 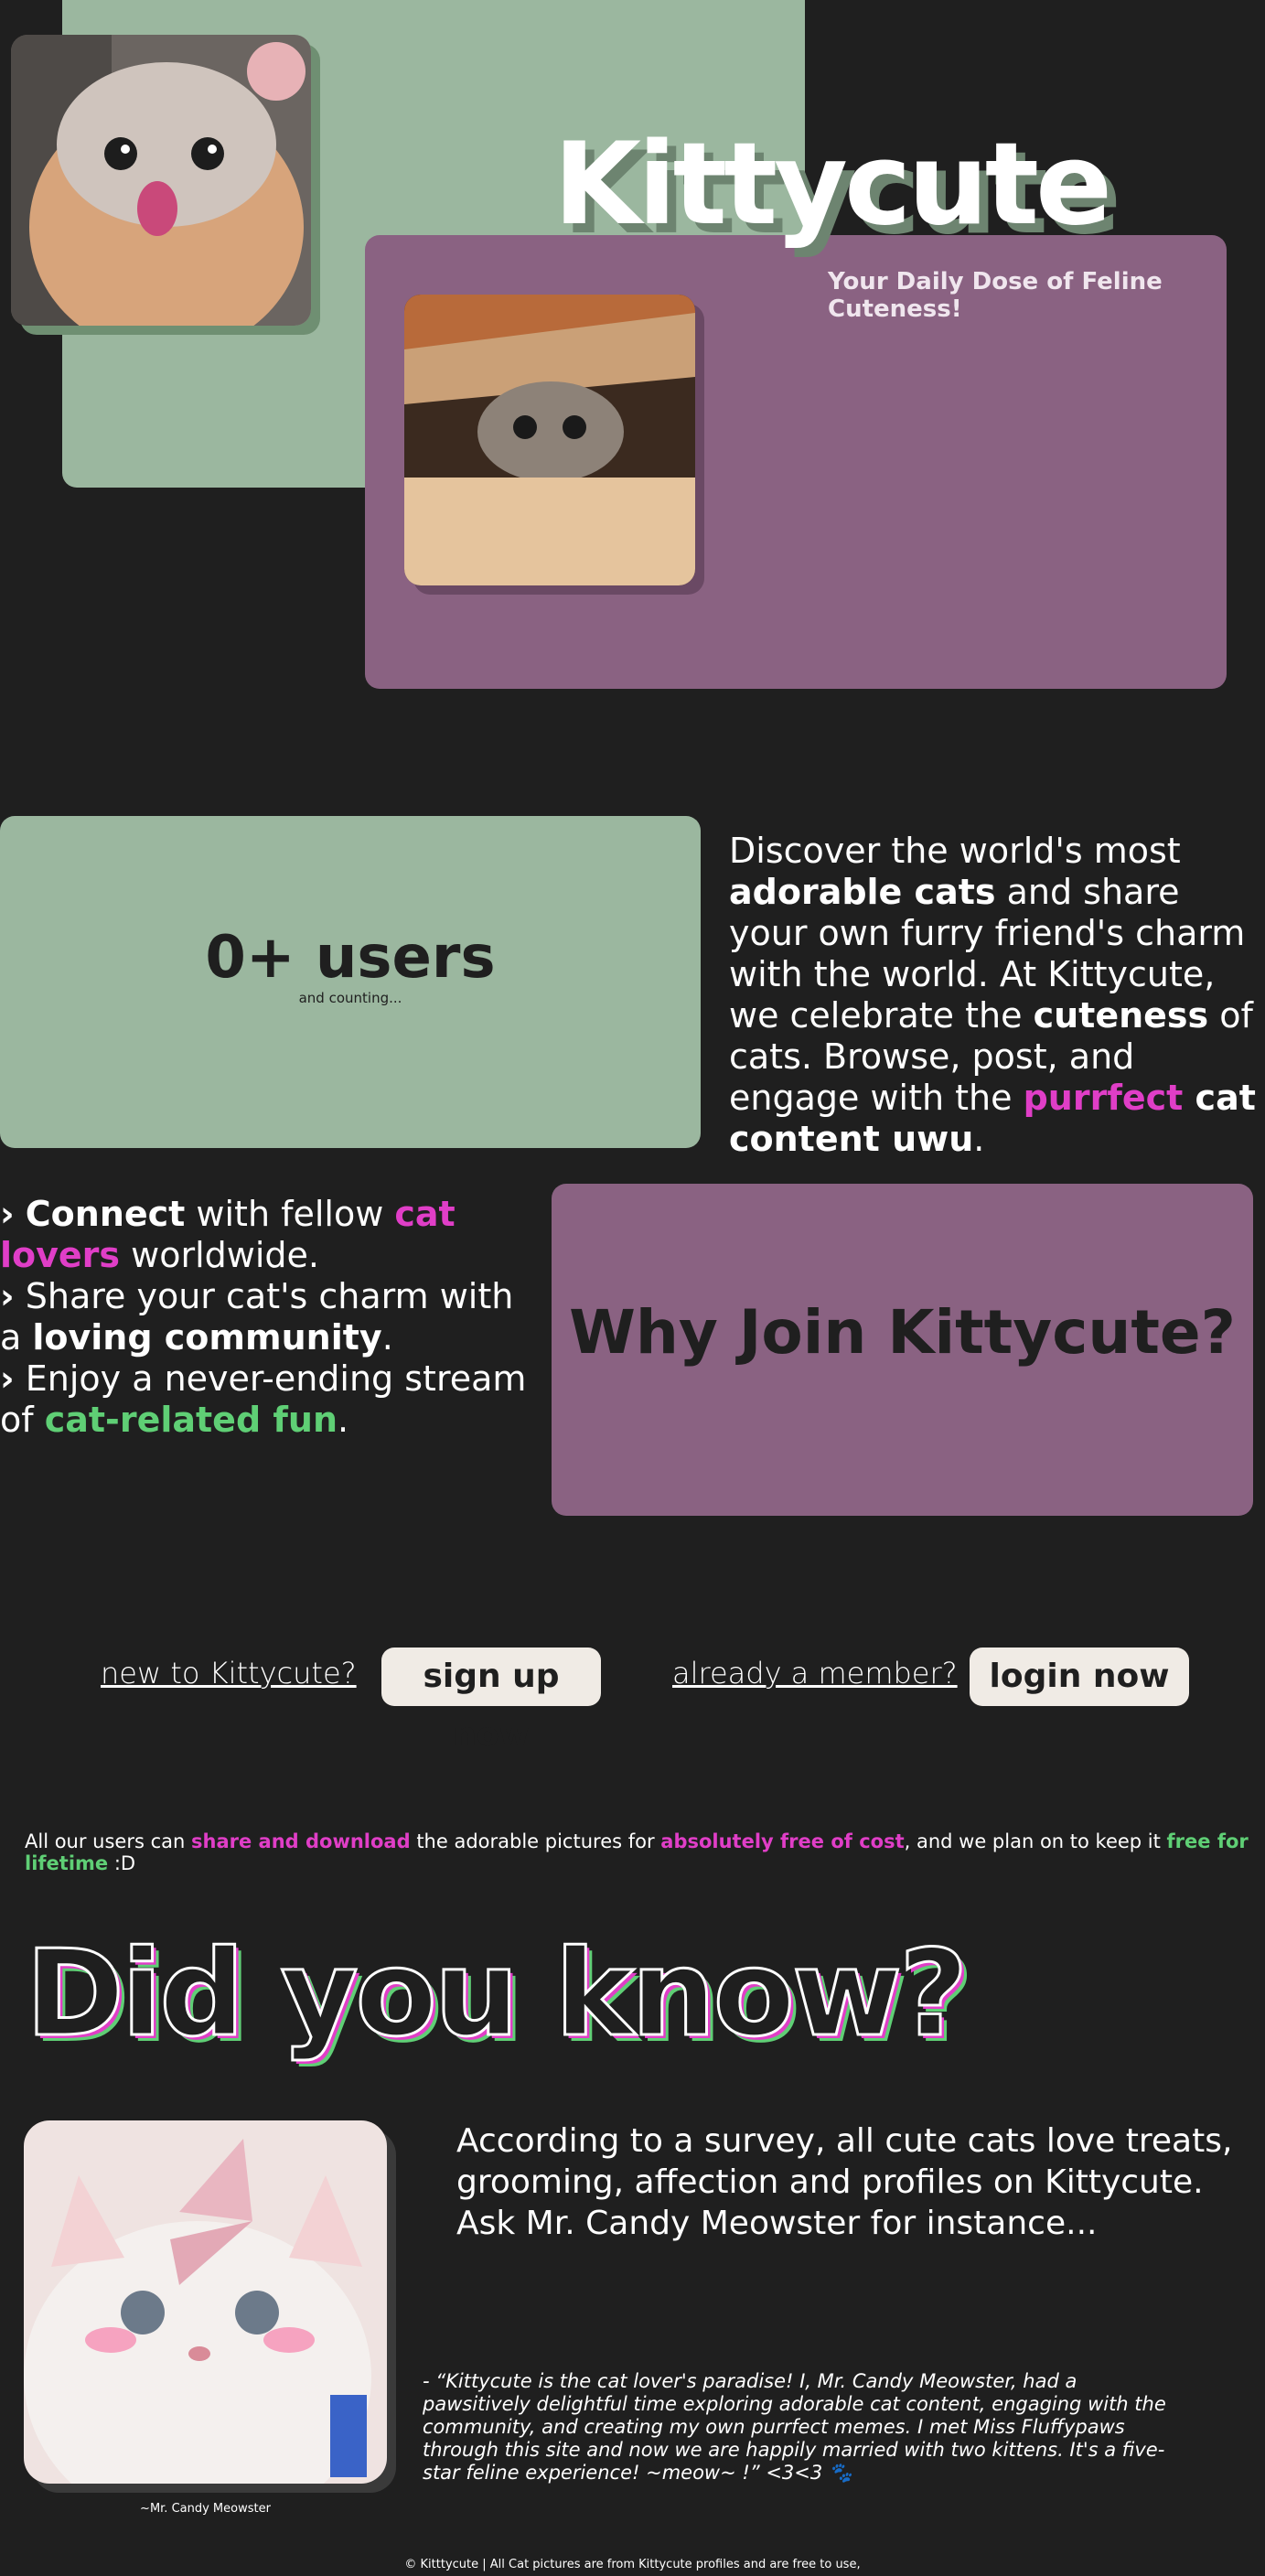 I want to click on cat-in-box-photo, so click(x=549, y=440).